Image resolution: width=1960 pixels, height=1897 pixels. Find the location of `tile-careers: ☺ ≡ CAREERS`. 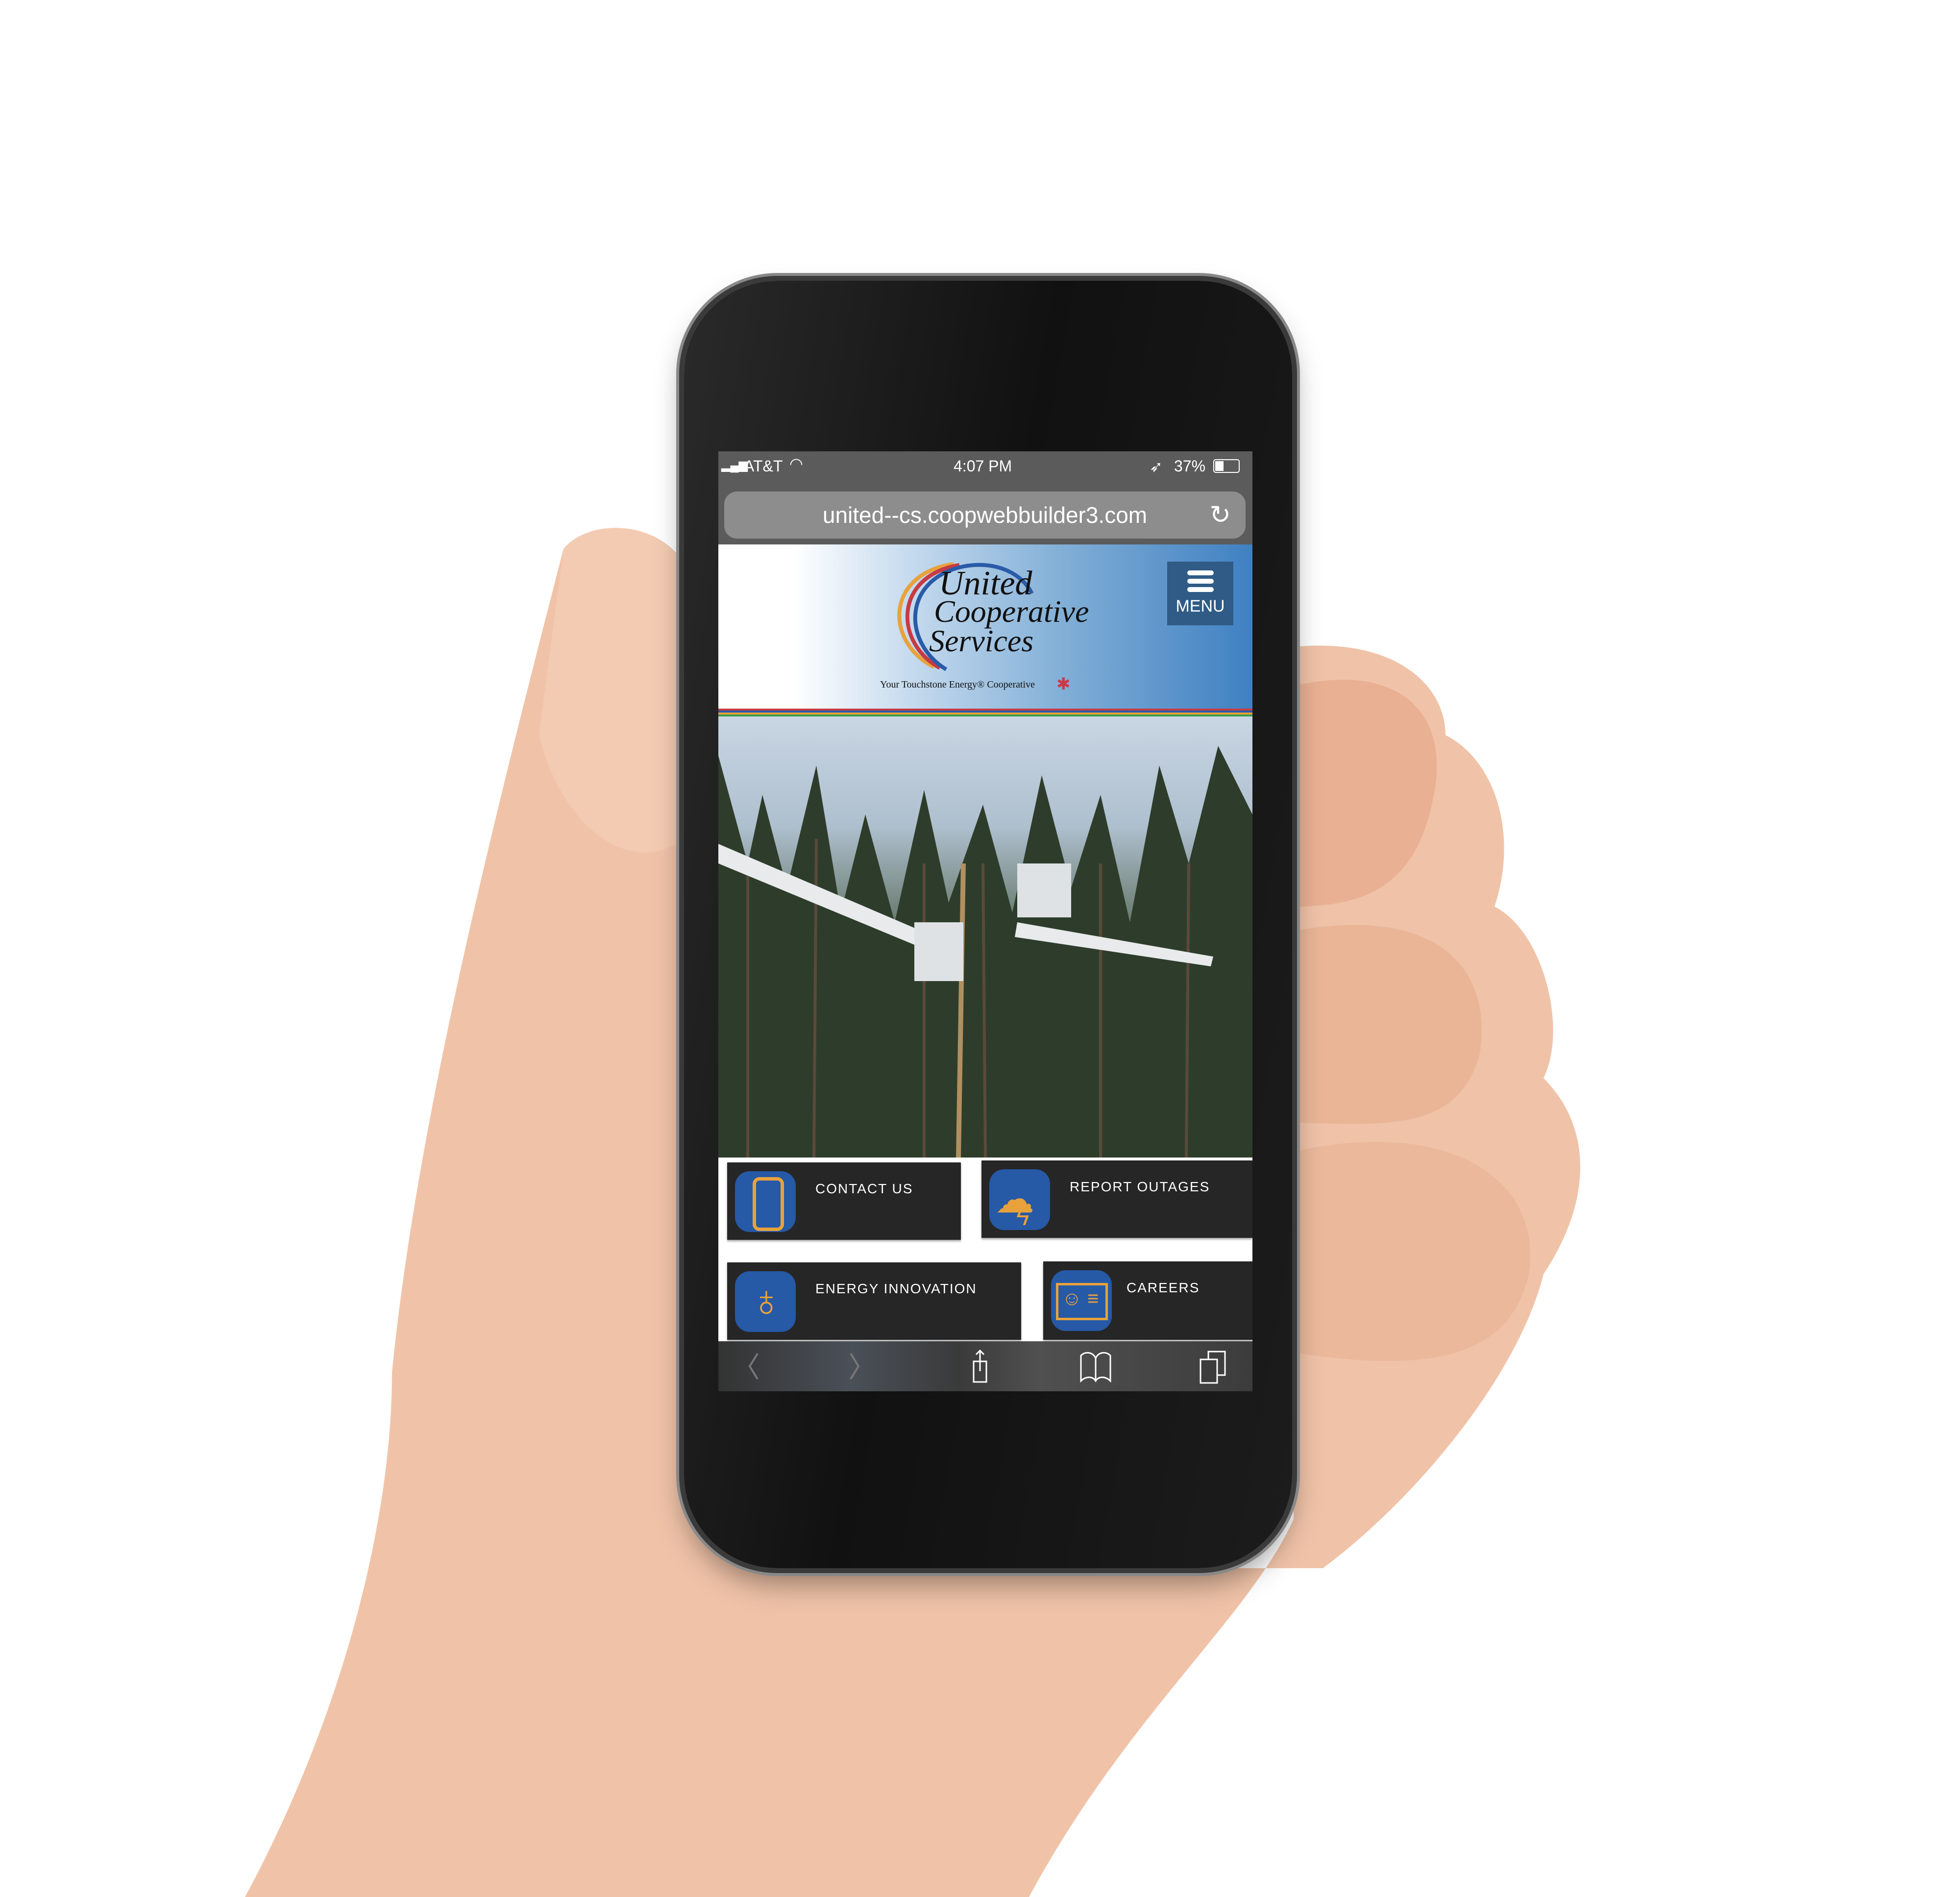

tile-careers: ☺ ≡ CAREERS is located at coordinates (1147, 1300).